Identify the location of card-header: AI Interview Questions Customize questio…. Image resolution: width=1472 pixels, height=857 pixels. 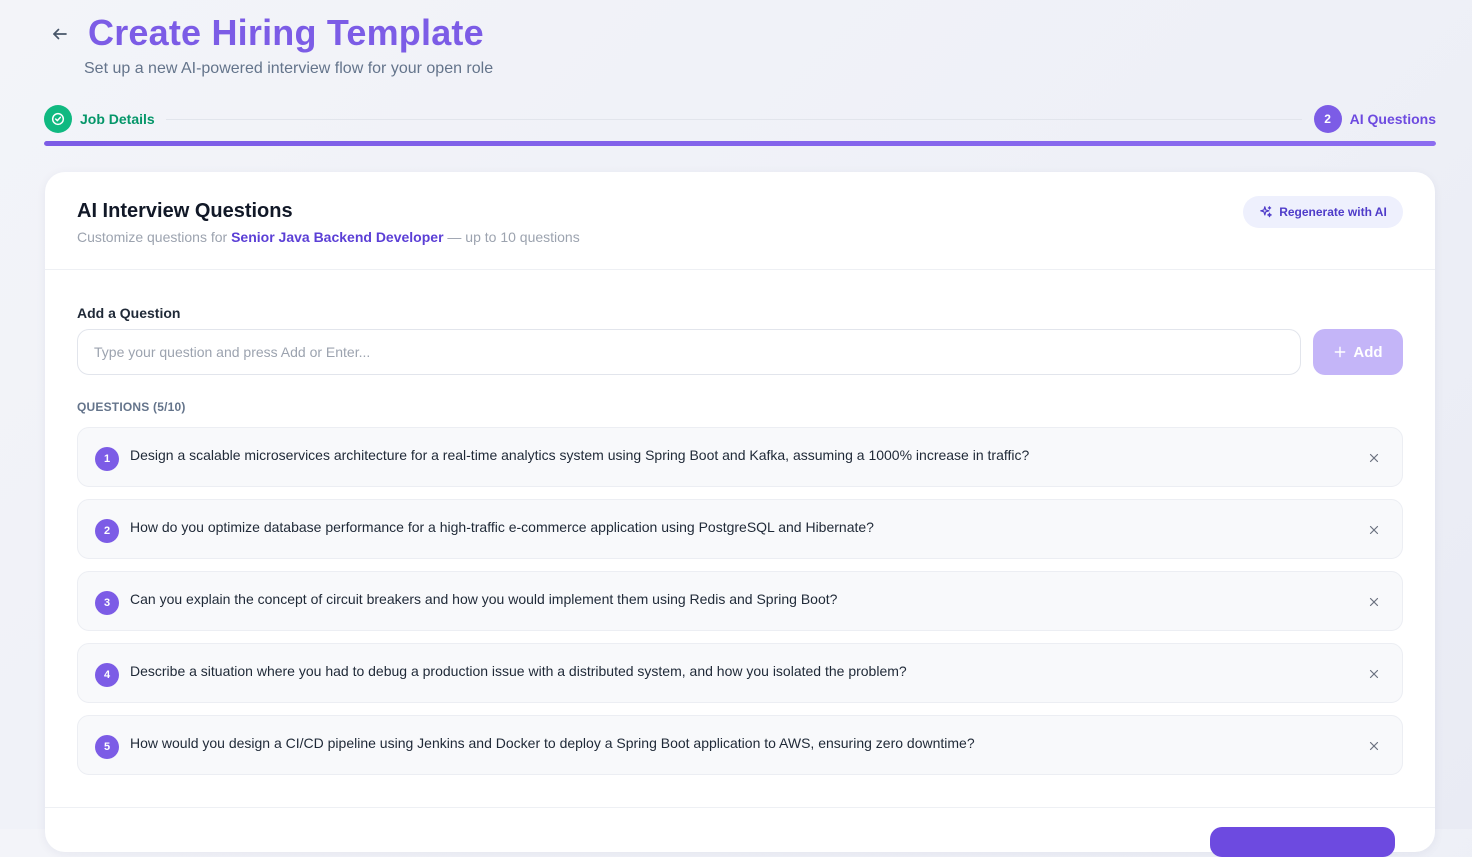
(740, 221).